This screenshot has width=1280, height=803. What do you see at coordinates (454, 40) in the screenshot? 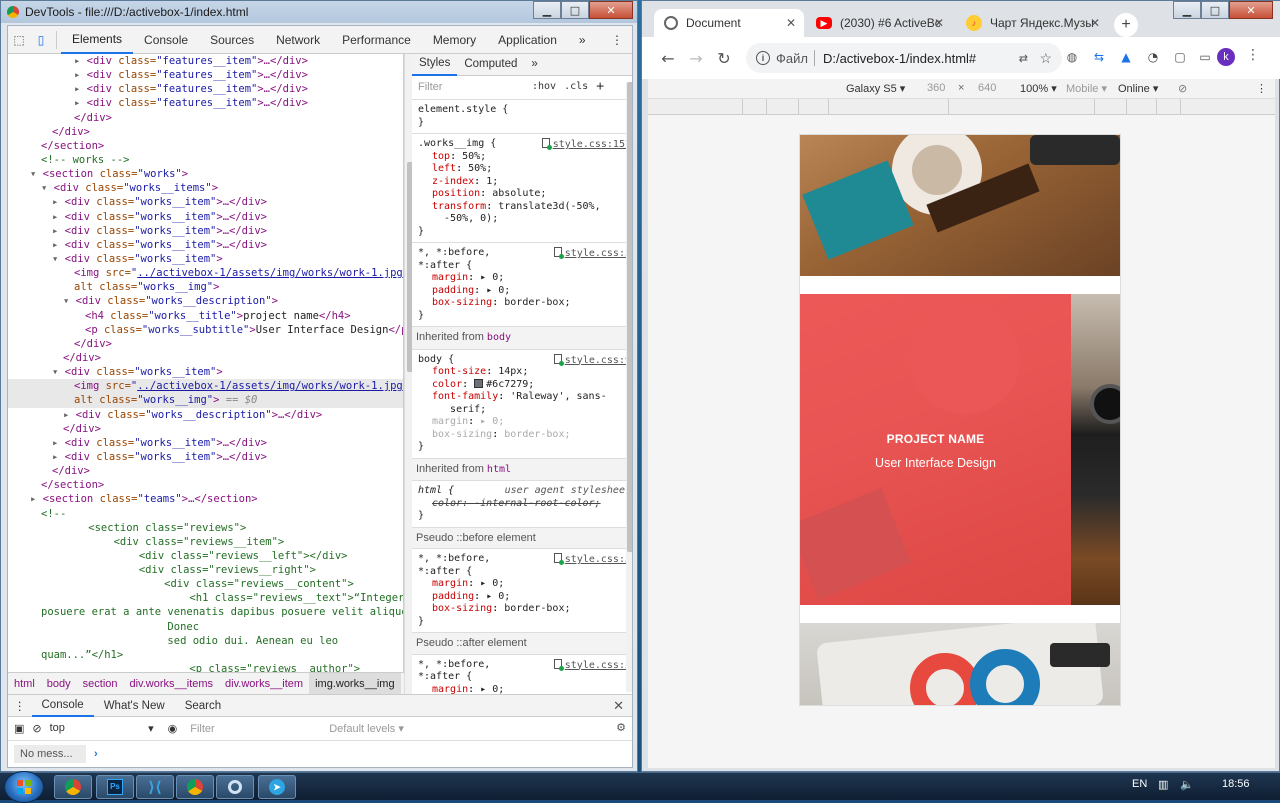
I see `tab-memory: Memory` at bounding box center [454, 40].